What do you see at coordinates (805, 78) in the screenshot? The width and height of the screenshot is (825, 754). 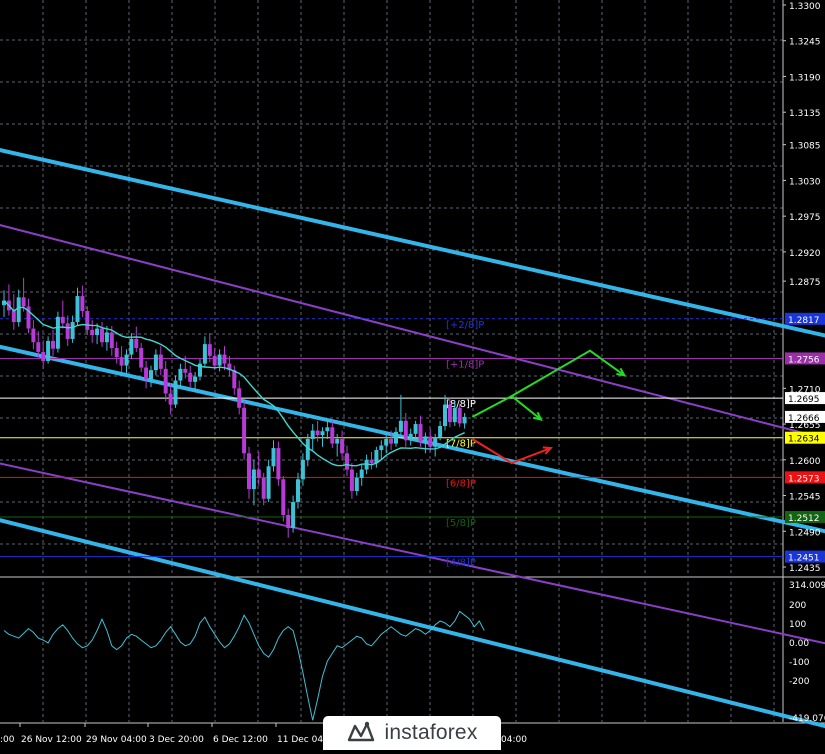 I see `price-tick-label: 1.3190` at bounding box center [805, 78].